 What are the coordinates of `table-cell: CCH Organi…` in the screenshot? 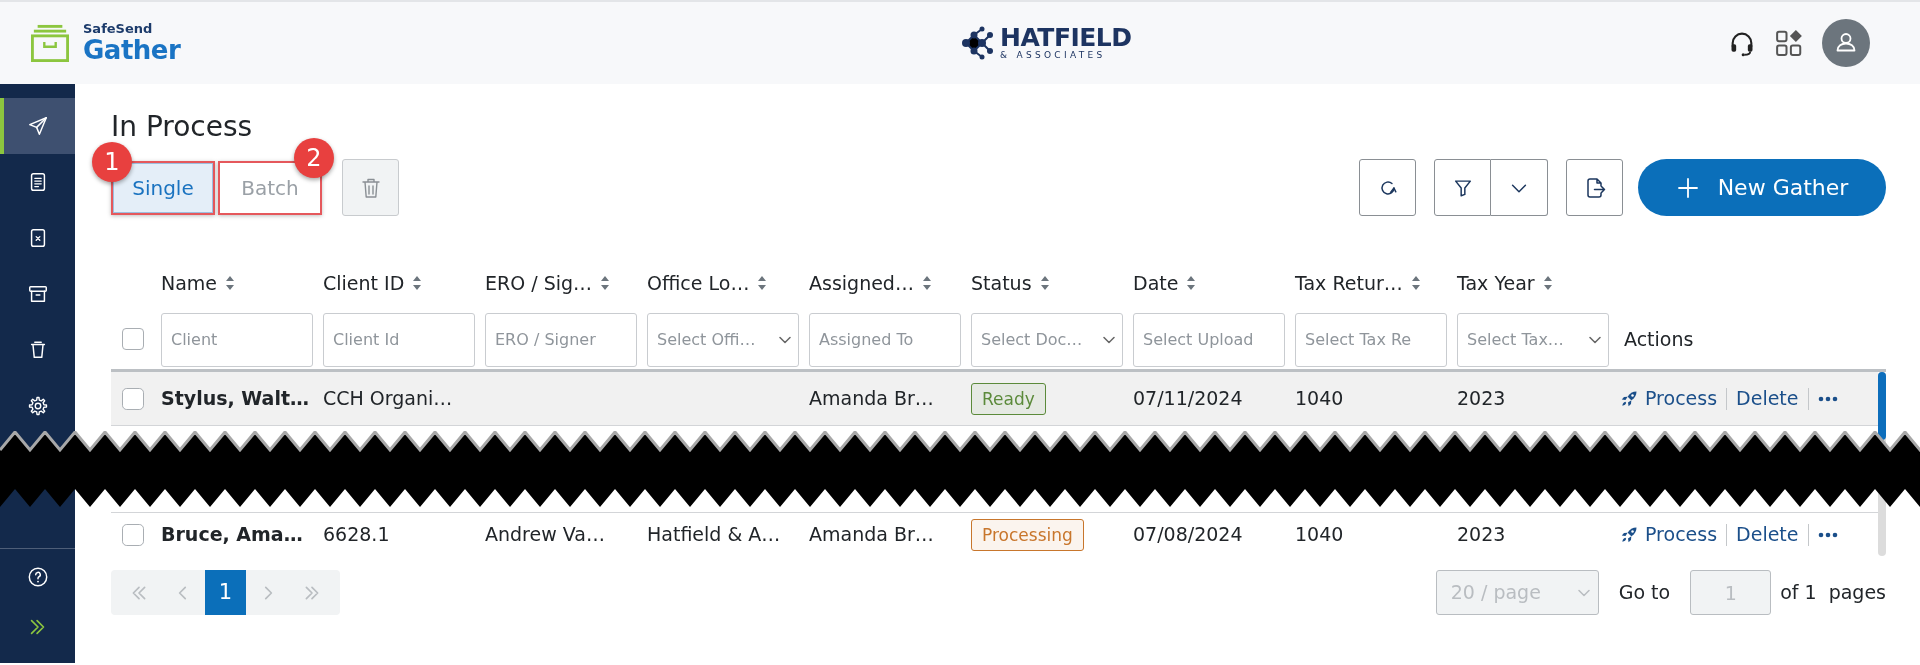 It's located at (388, 398).